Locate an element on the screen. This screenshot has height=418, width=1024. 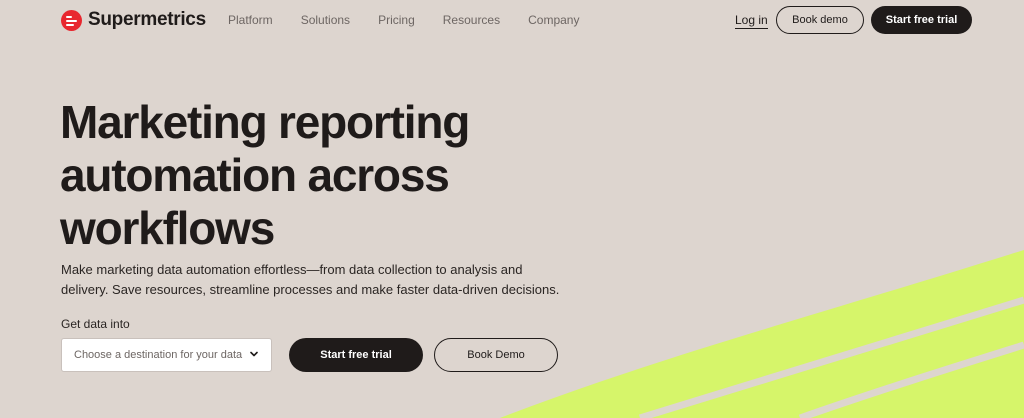
book-demo-button: Book demo is located at coordinates (820, 20).